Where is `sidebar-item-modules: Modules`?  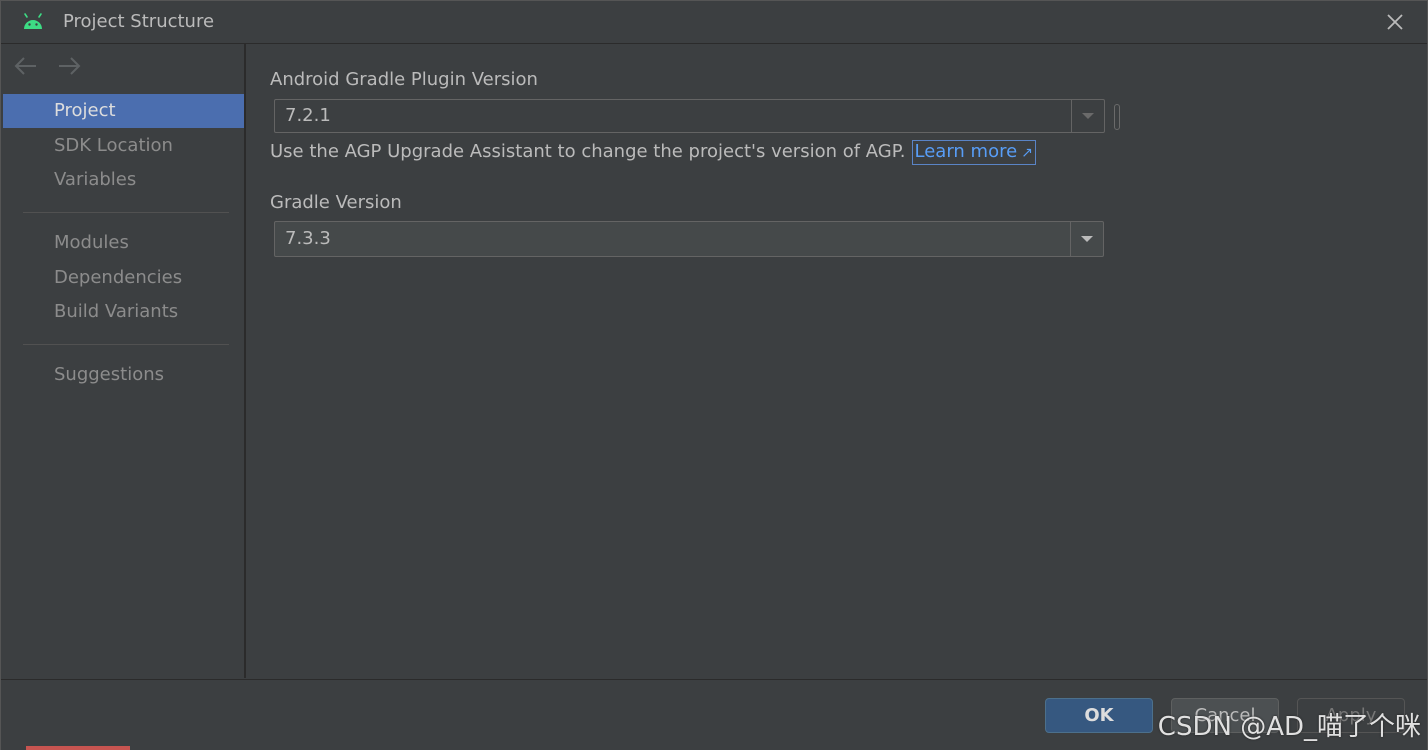
sidebar-item-modules: Modules is located at coordinates (123, 243).